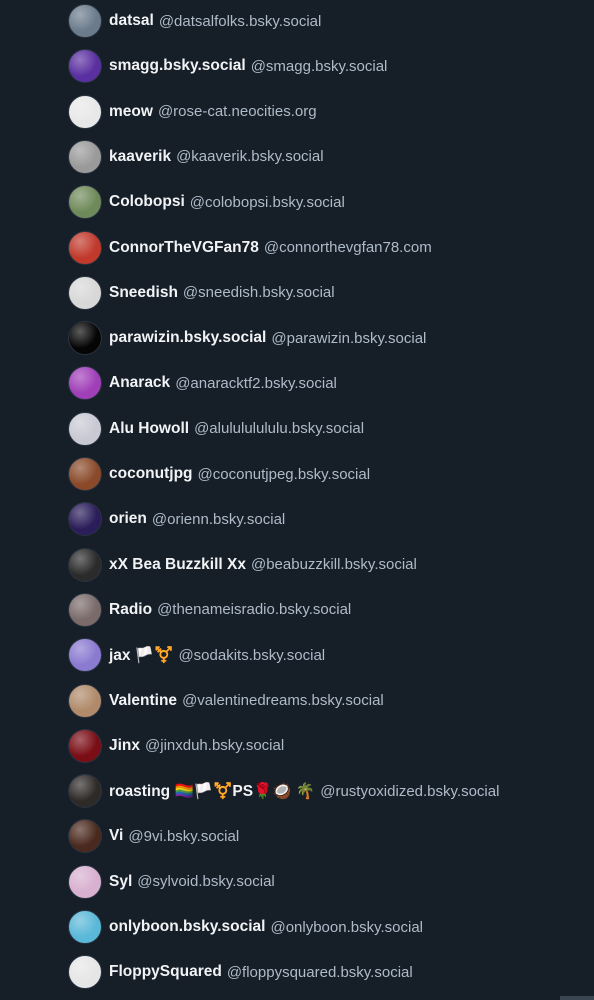 This screenshot has height=1000, width=594. Describe the element at coordinates (267, 202) in the screenshot. I see `user-handle: @colobopsi.bsky.social` at that location.